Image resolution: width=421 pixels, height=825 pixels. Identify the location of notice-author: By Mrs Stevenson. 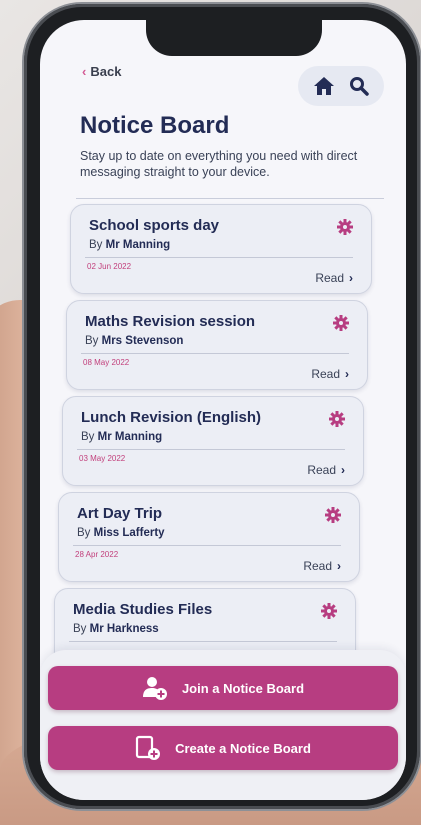
(134, 341).